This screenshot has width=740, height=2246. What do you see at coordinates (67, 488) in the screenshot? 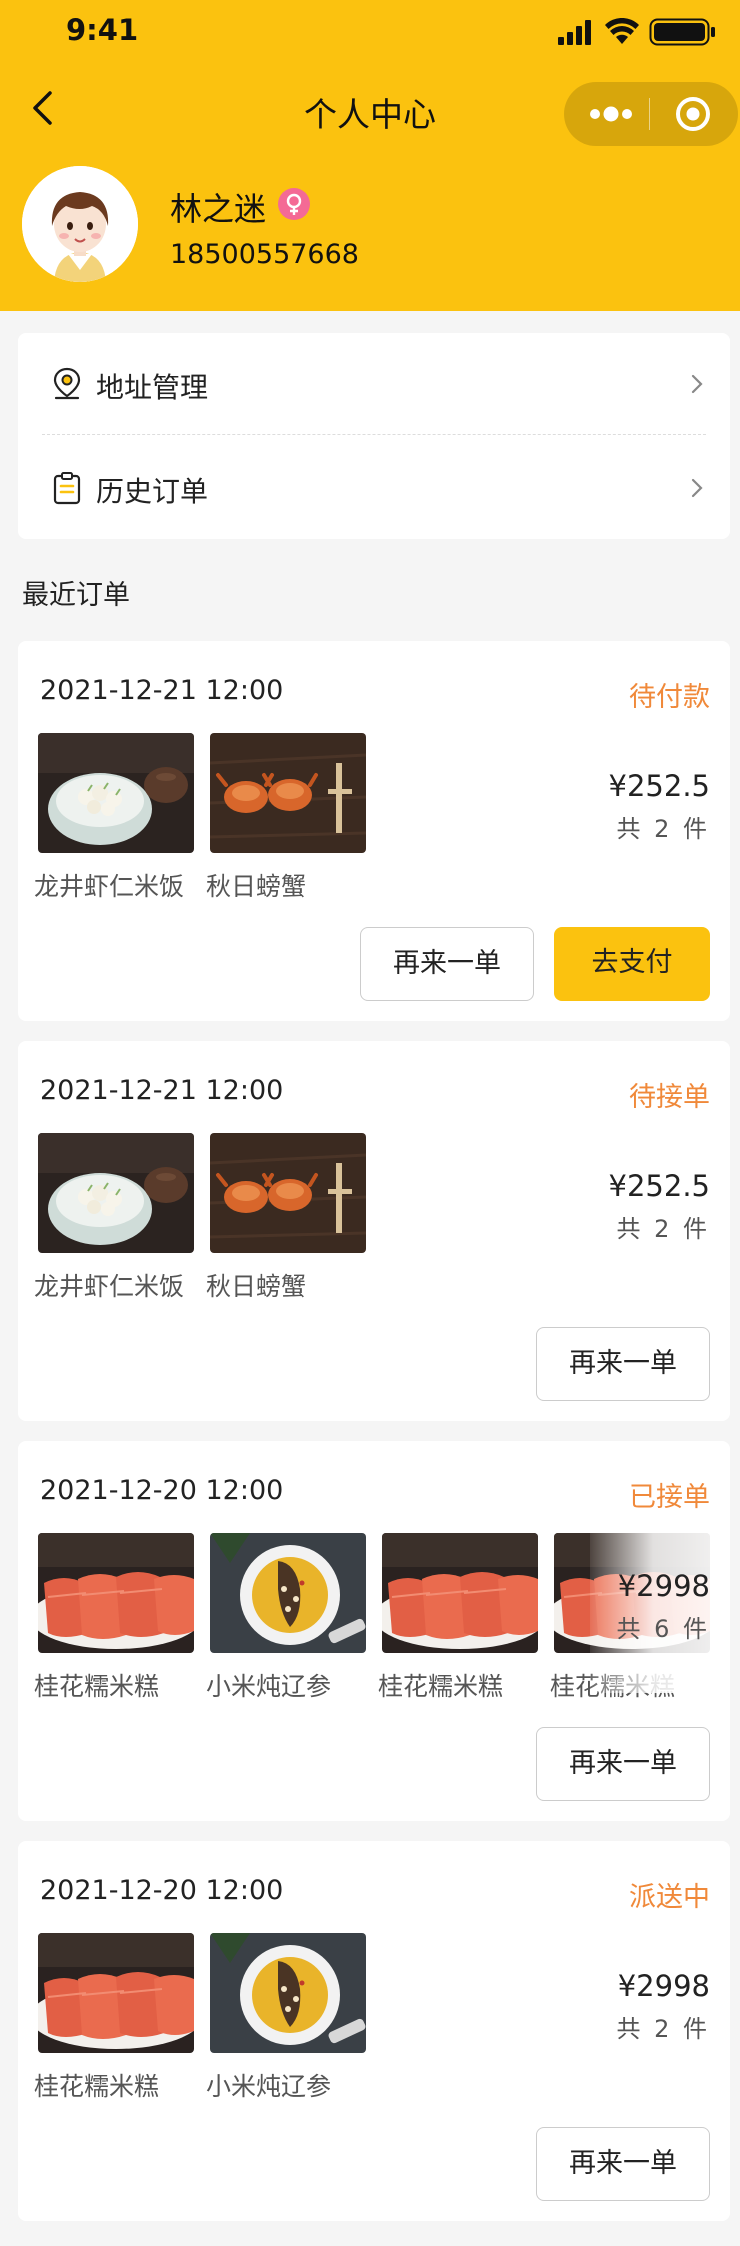
I see `clipboard-icon` at bounding box center [67, 488].